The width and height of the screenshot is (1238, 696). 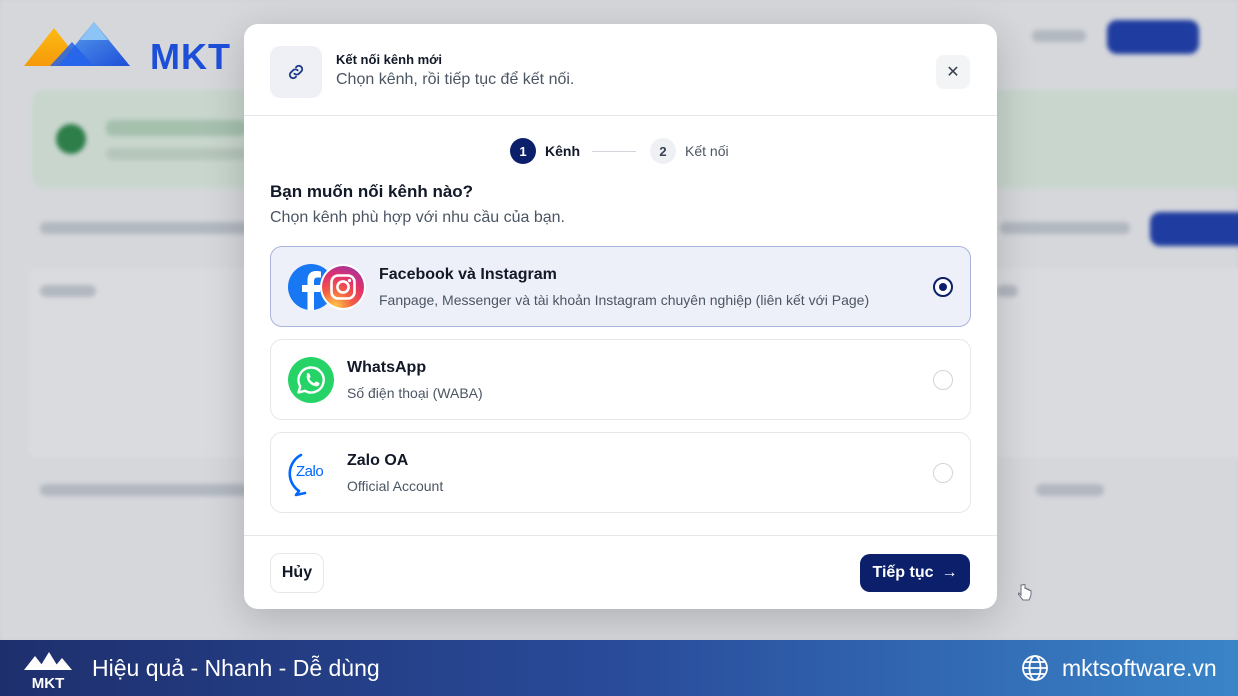 I want to click on continue-button: Tiếp tục →, so click(x=915, y=573).